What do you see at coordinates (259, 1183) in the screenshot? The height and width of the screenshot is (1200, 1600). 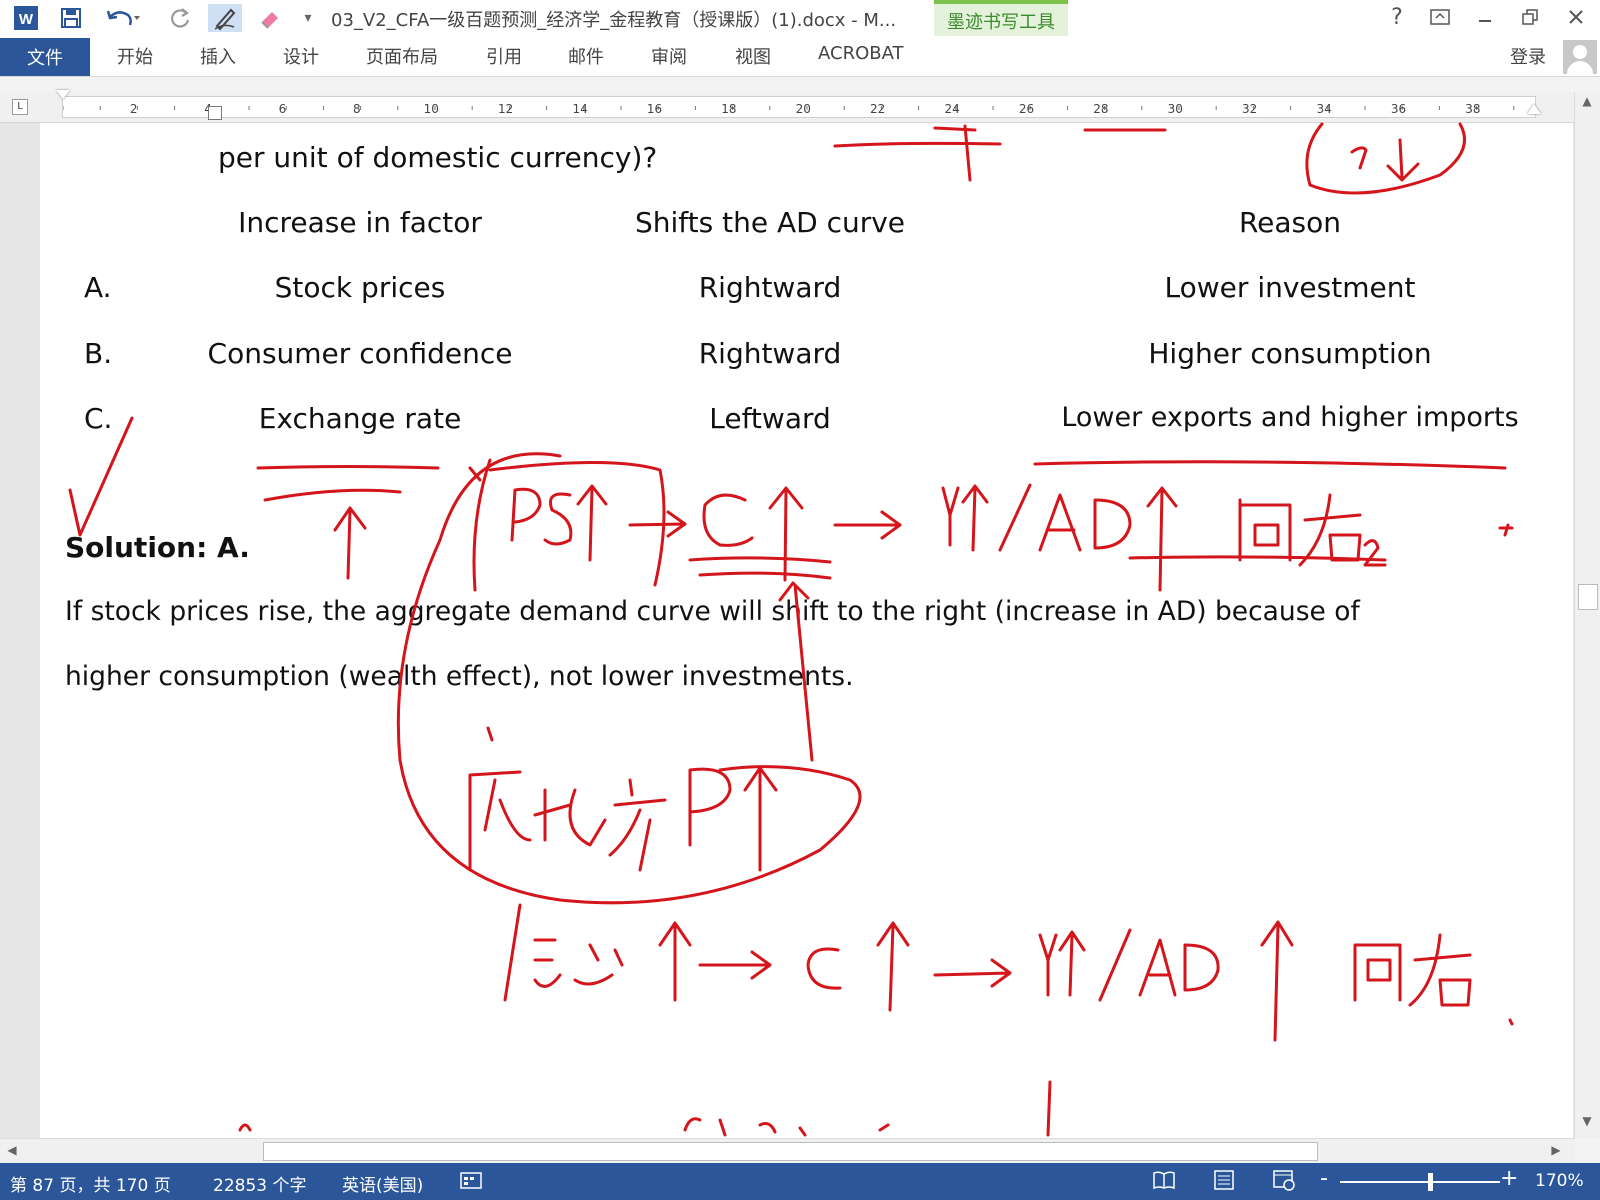 I see `word-count: 22853 个字` at bounding box center [259, 1183].